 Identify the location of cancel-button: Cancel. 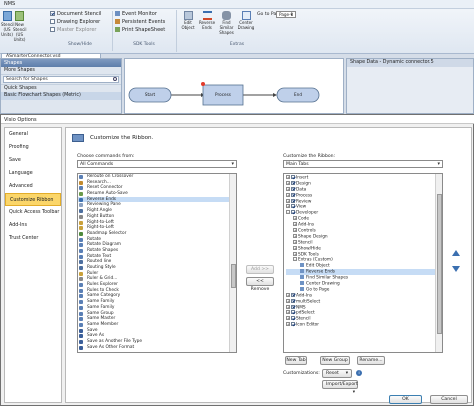
(449, 399).